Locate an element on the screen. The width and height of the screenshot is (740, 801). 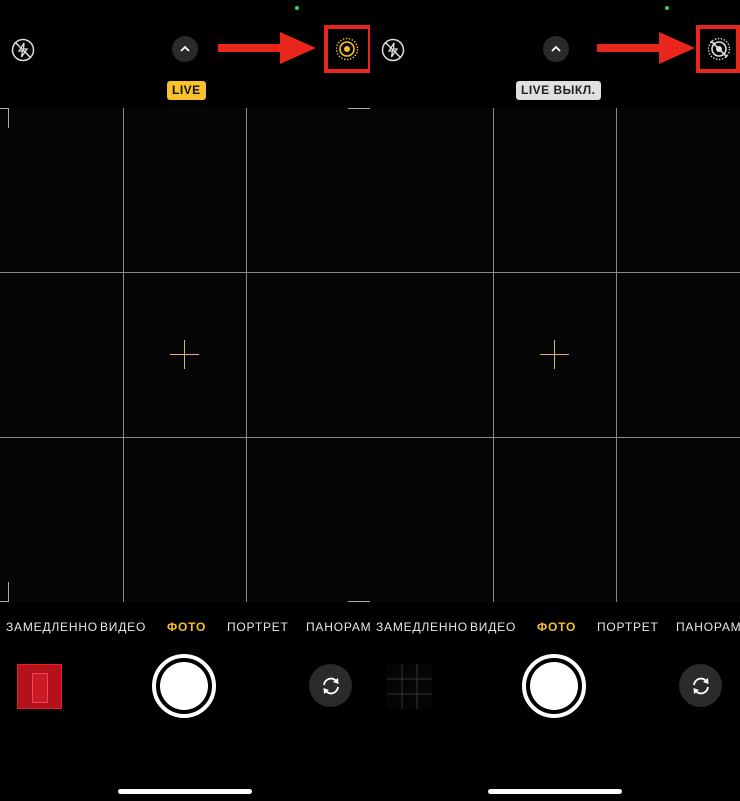
thumbnail-image is located at coordinates (40, 688).